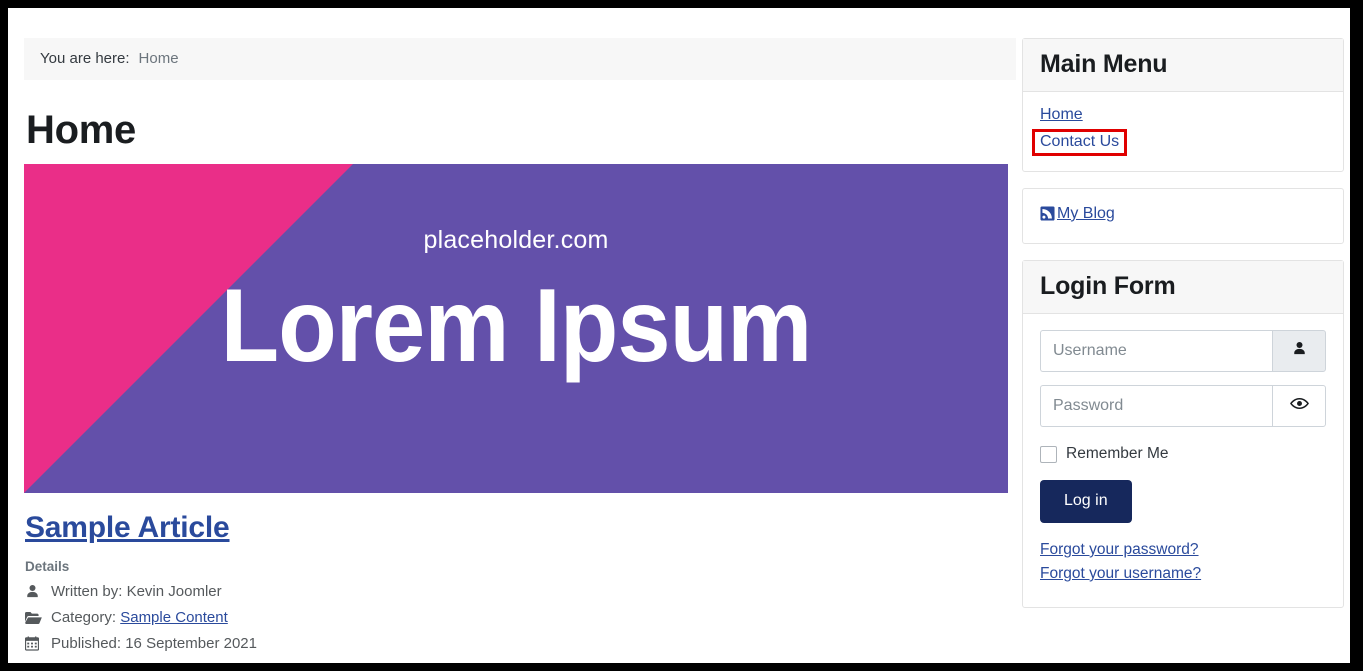  What do you see at coordinates (1047, 213) in the screenshot?
I see `rss-icon` at bounding box center [1047, 213].